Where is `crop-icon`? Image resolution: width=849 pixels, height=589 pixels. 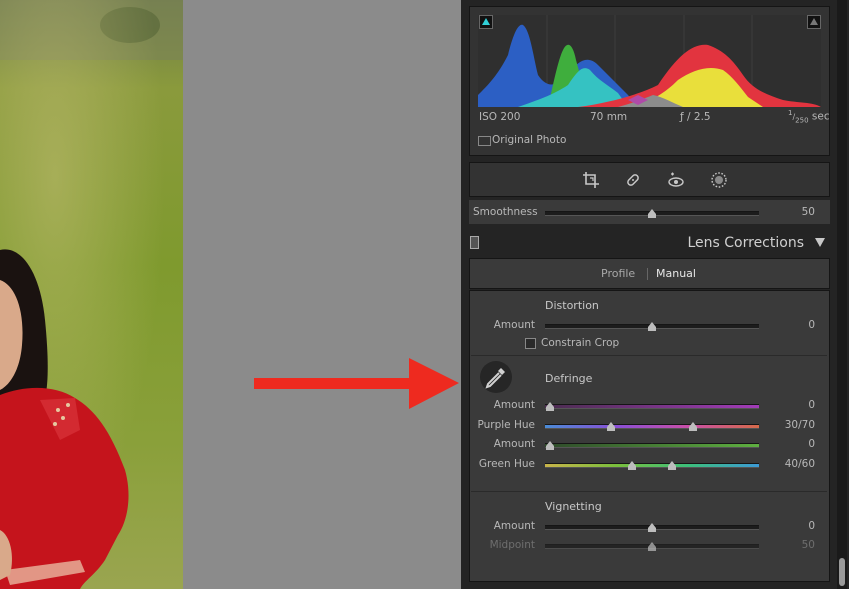
crop-icon is located at coordinates (591, 180).